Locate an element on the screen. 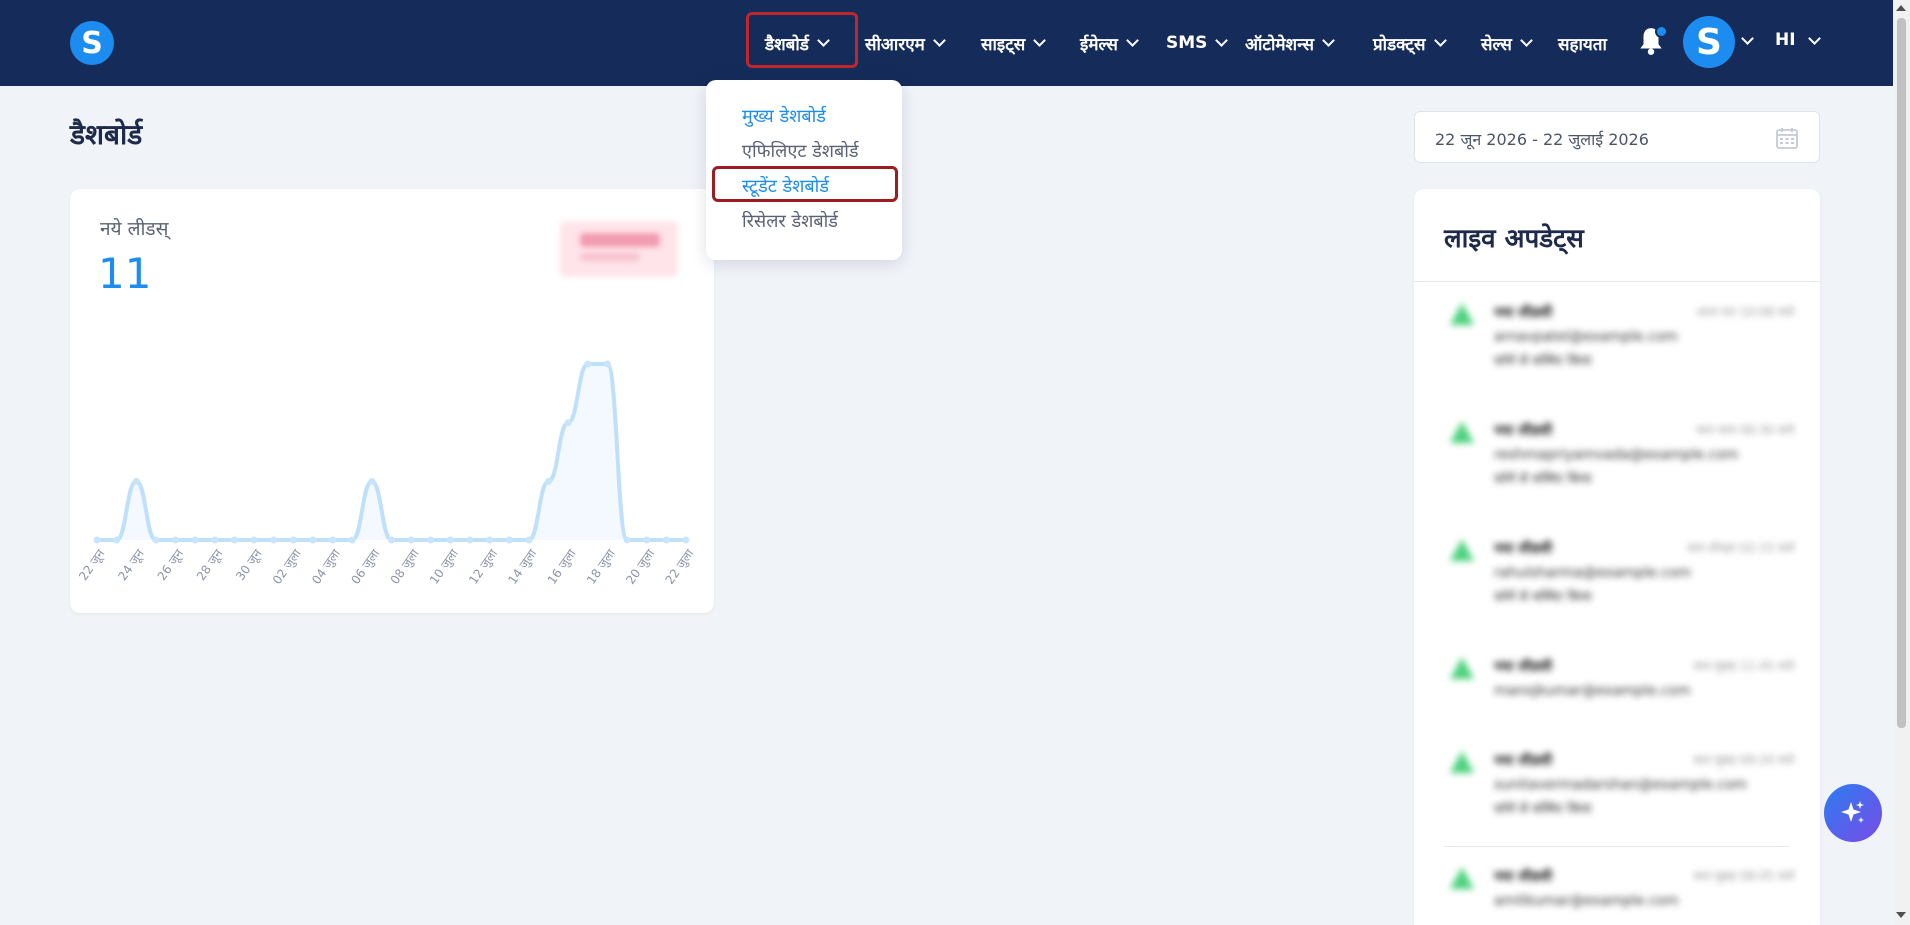 The image size is (1910, 925). date-range-value: 22 जून 2026 - 22 जुलाई 2026 is located at coordinates (1542, 139).